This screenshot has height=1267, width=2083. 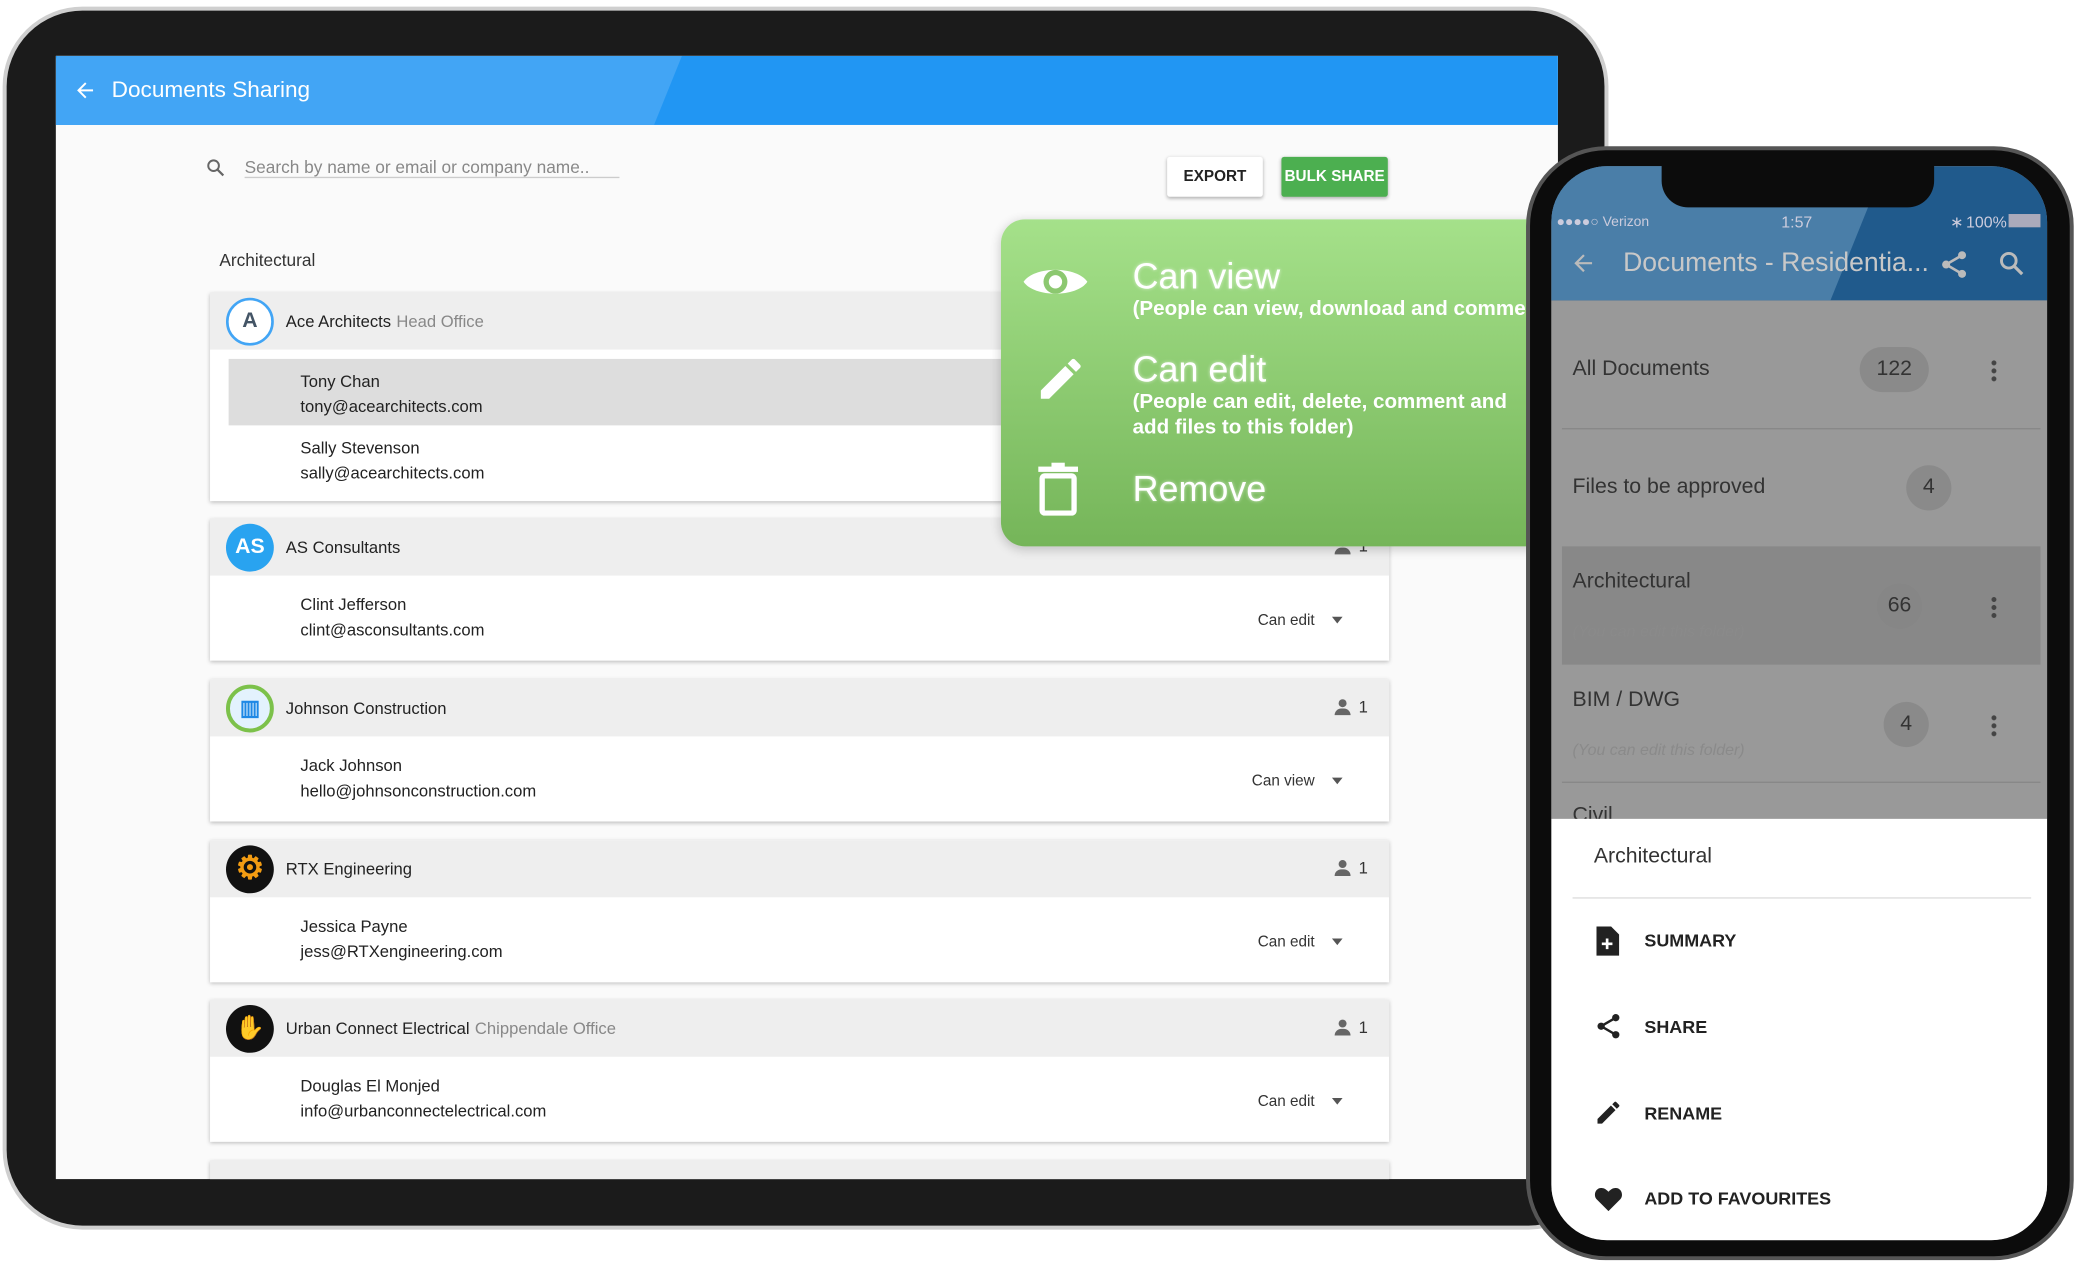 I want to click on page-title: Documents Sharing, so click(x=211, y=90).